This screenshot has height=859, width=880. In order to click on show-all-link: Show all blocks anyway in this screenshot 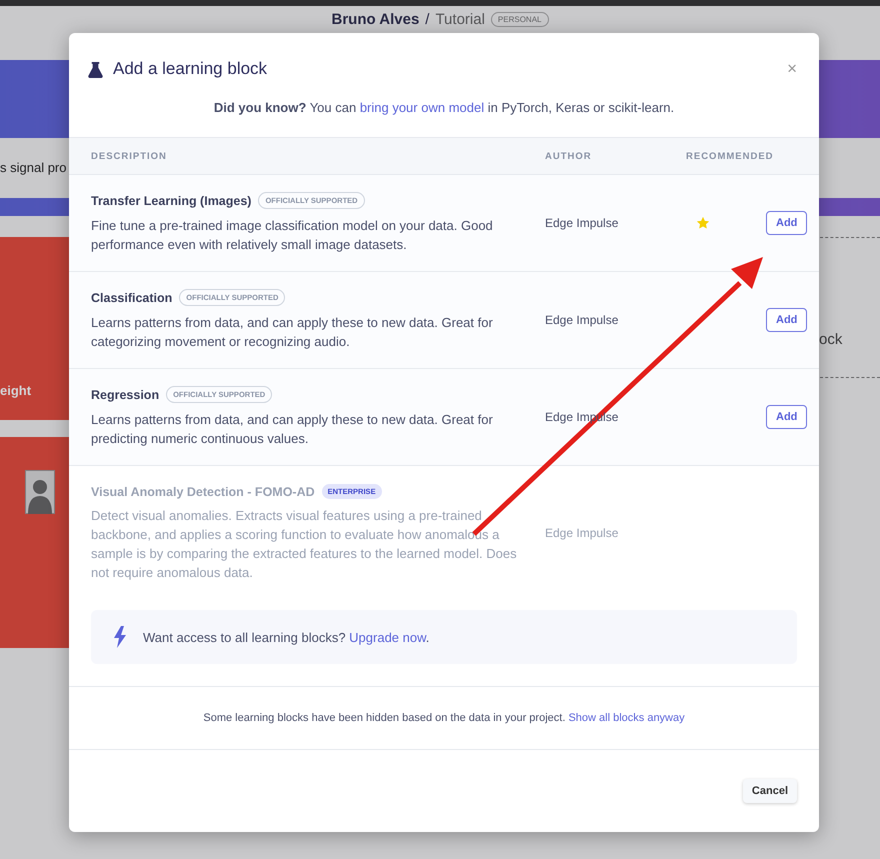, I will do `click(626, 718)`.